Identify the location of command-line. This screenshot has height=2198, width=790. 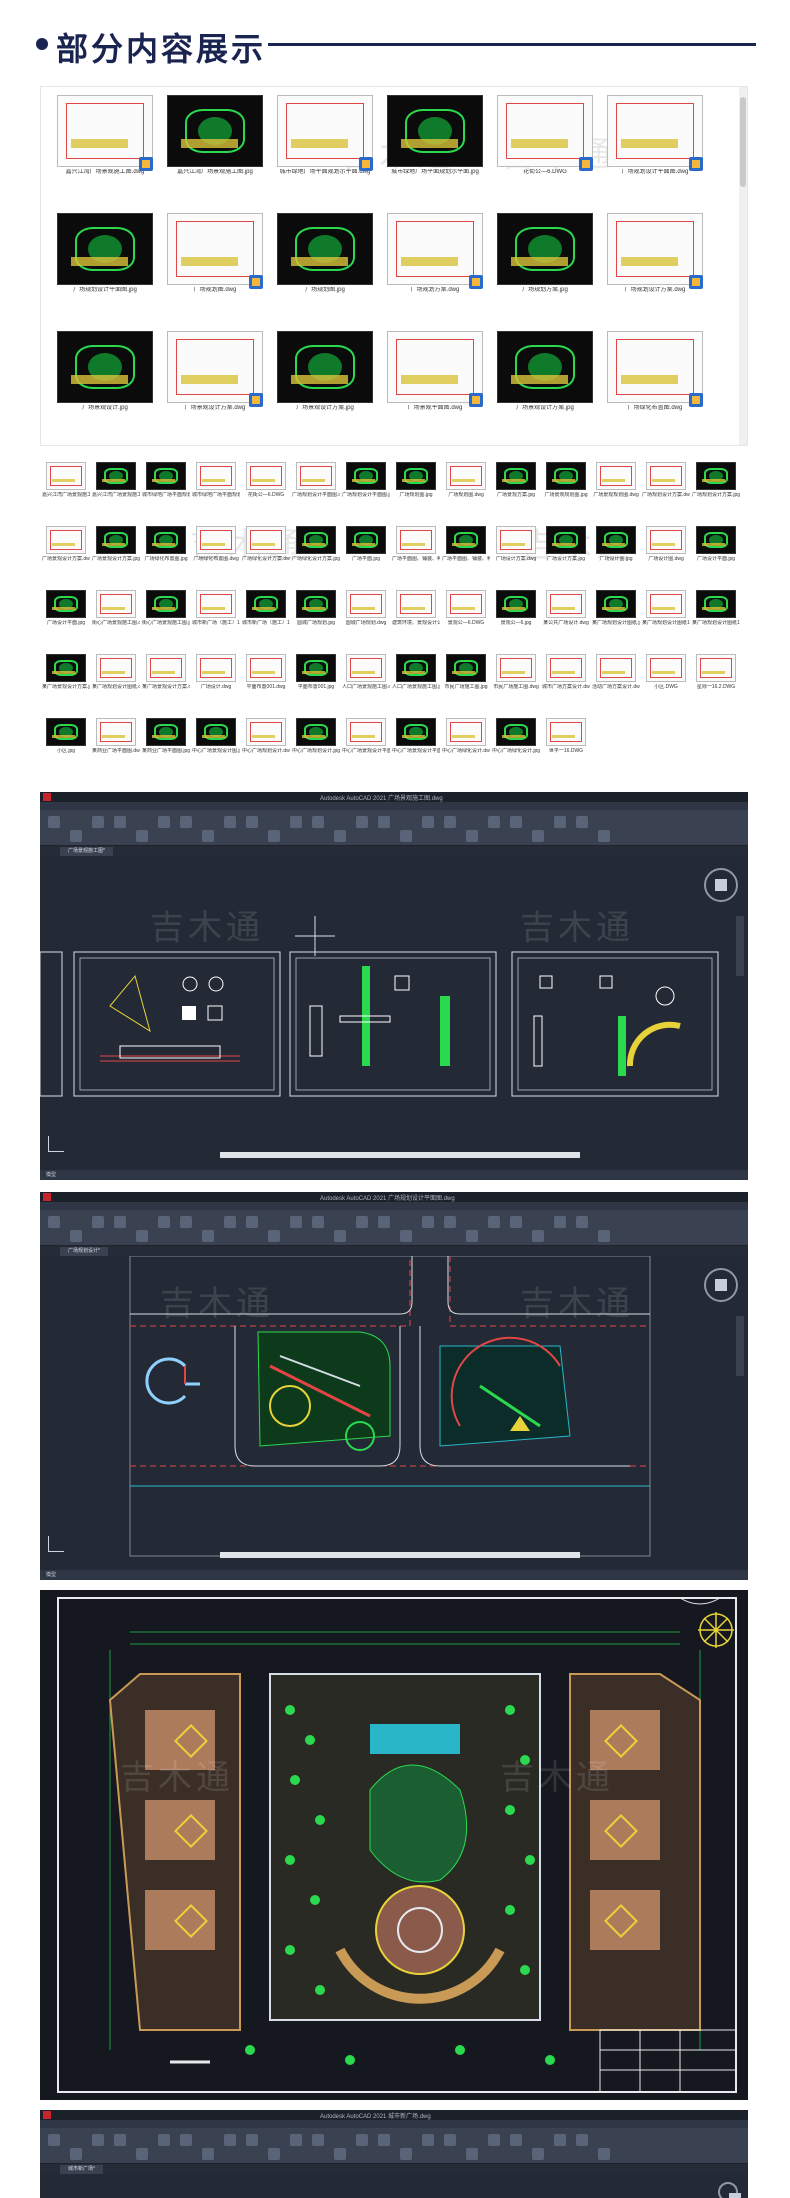
(400, 1155).